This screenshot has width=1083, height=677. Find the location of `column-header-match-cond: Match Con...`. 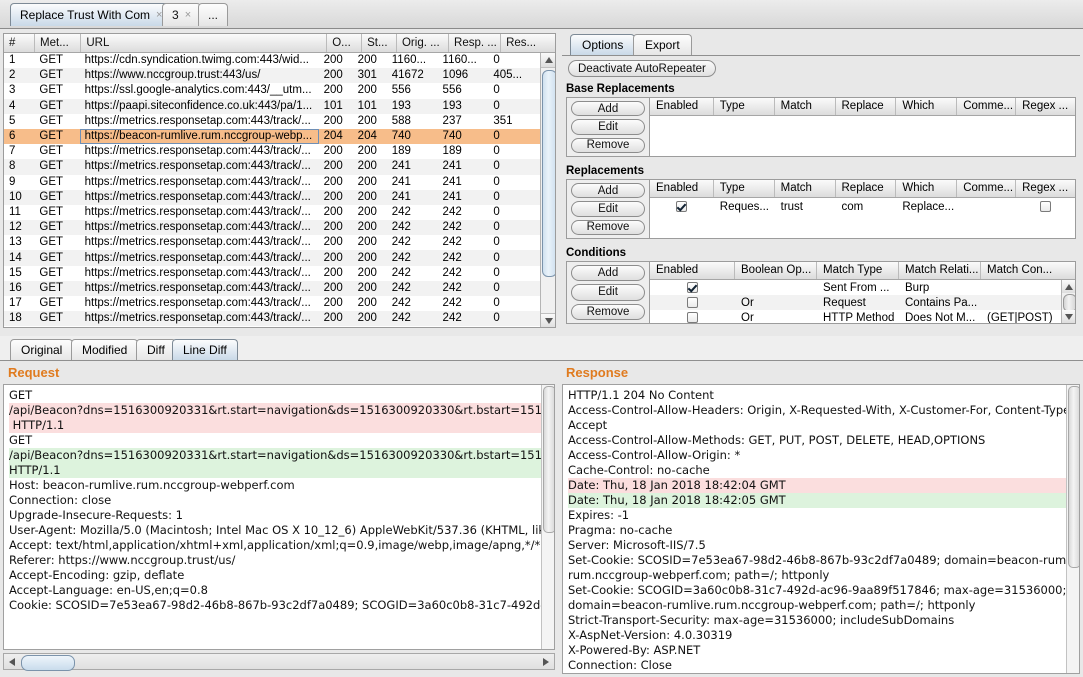

column-header-match-cond: Match Con... is located at coordinates (1022, 270).